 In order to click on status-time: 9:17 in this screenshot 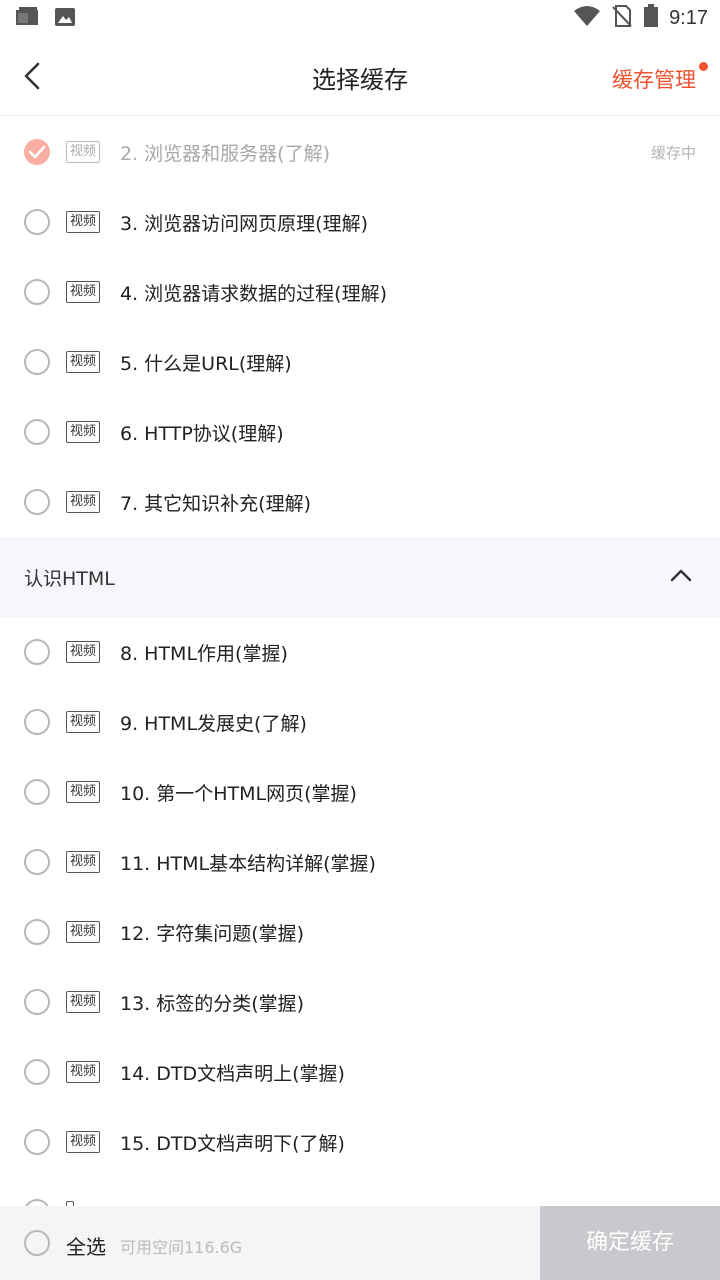, I will do `click(688, 17)`.